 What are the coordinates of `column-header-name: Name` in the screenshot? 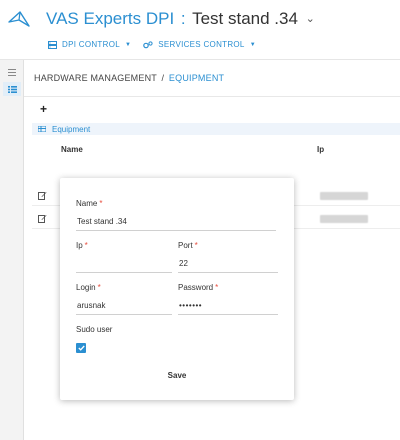 It's located at (72, 149).